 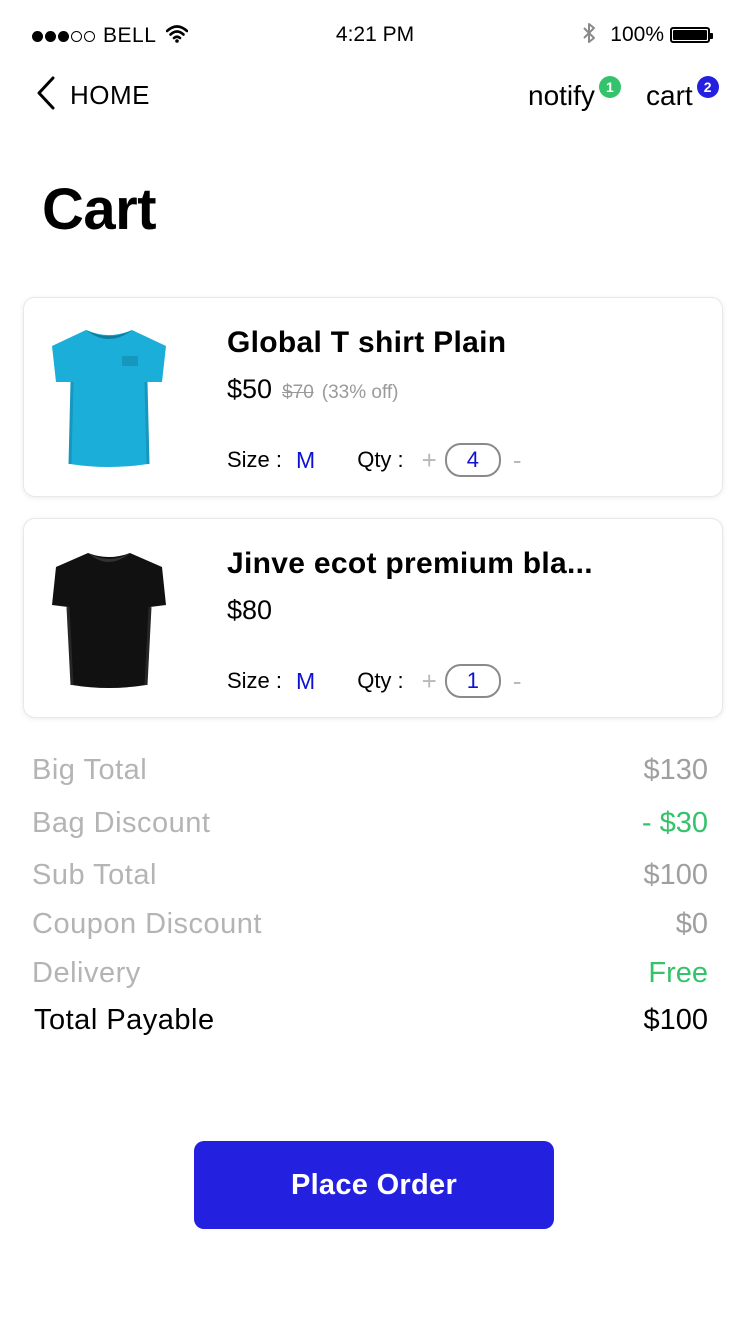 What do you see at coordinates (472, 681) in the screenshot?
I see `qty-value: 1` at bounding box center [472, 681].